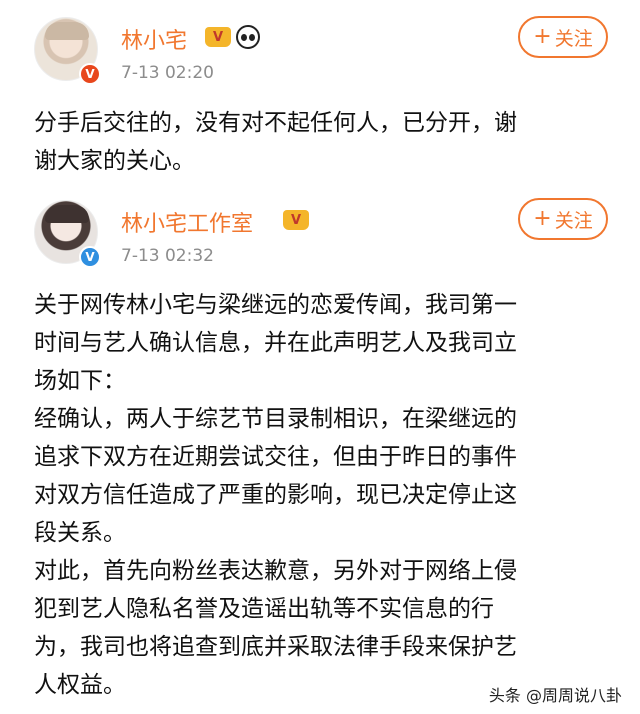  What do you see at coordinates (275, 343) in the screenshot?
I see `text-line: 时间与艺人确认信息，并在此声明艺人及我司立` at bounding box center [275, 343].